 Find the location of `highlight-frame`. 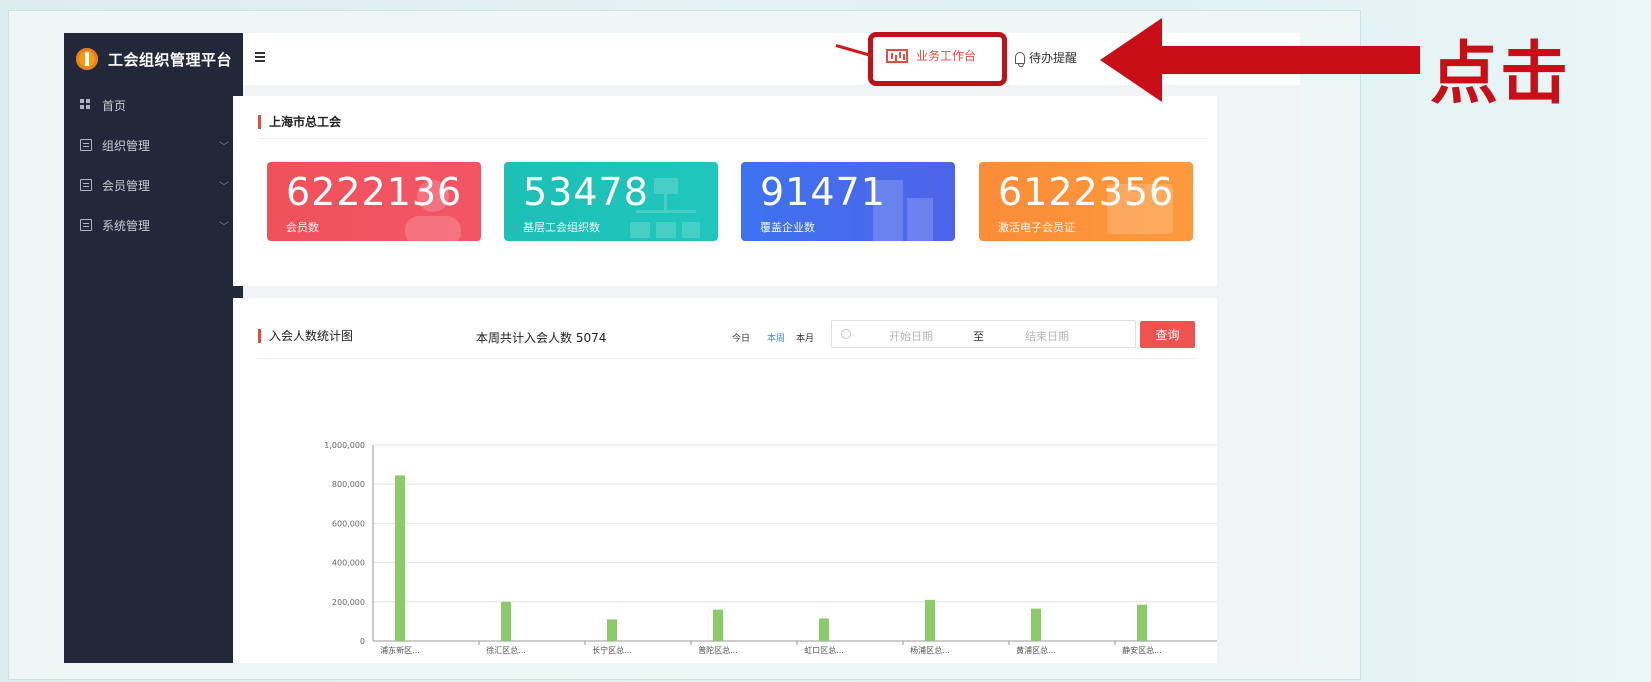

highlight-frame is located at coordinates (937, 59).